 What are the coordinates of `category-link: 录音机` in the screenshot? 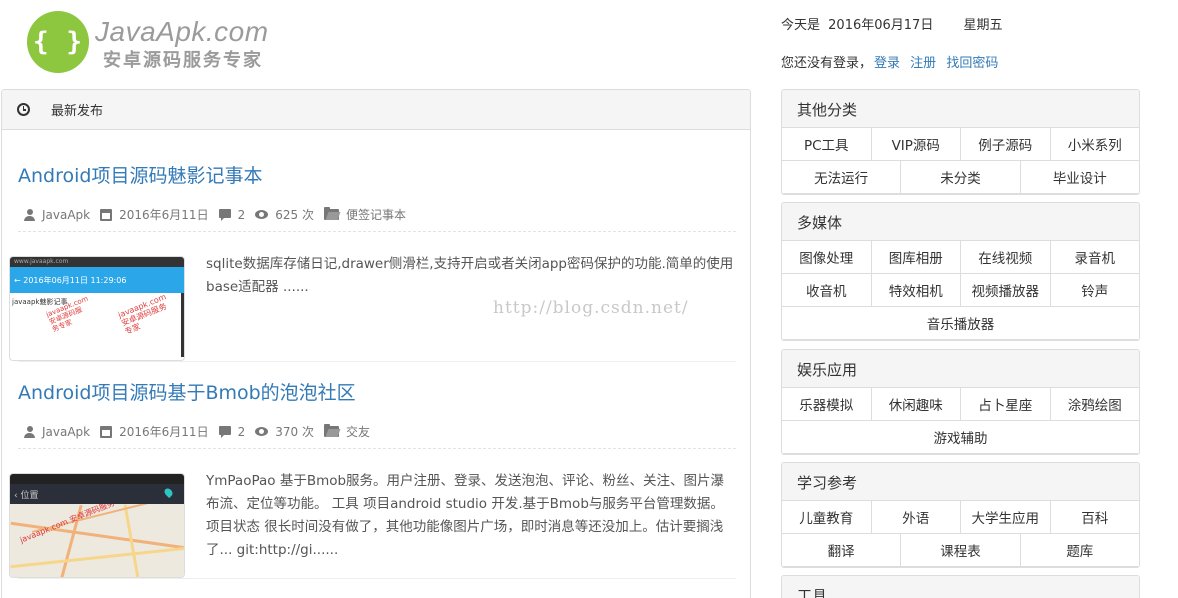 It's located at (1094, 257).